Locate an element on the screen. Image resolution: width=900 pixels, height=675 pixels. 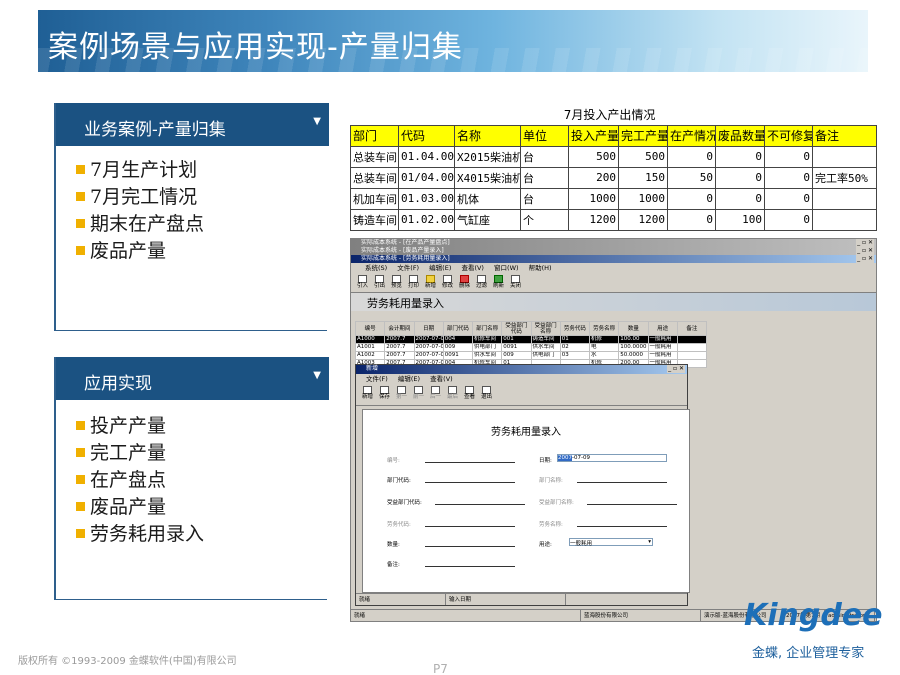
sheet-row: 机加车间01.03.001机体台10001000000 is located at coordinates (614, 198).